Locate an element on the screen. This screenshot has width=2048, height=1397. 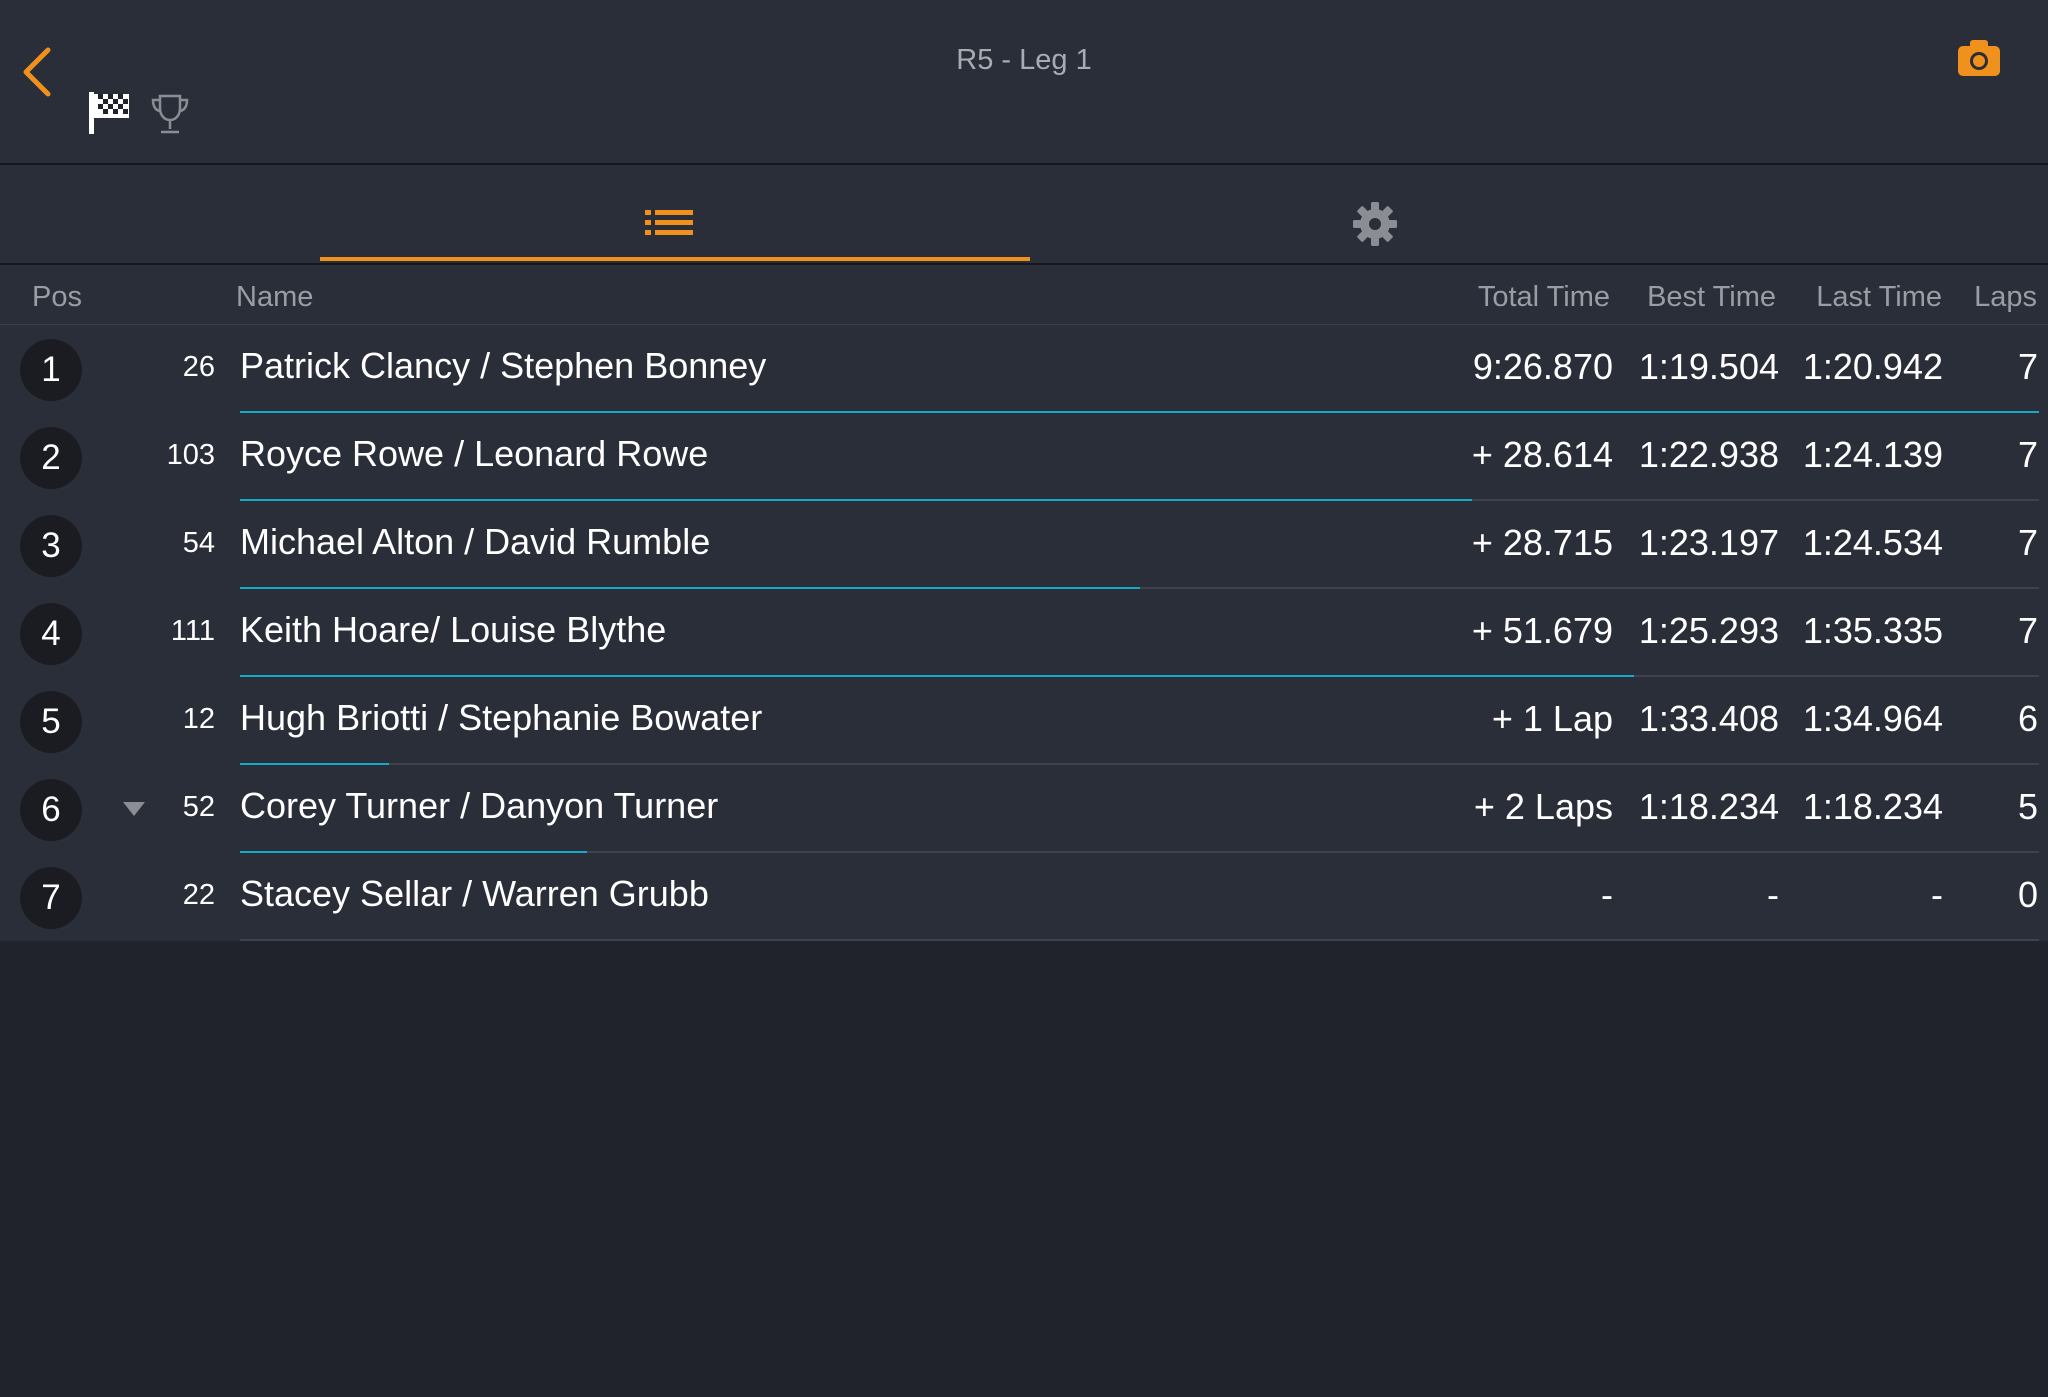
tab-bar is located at coordinates (1024, 215).